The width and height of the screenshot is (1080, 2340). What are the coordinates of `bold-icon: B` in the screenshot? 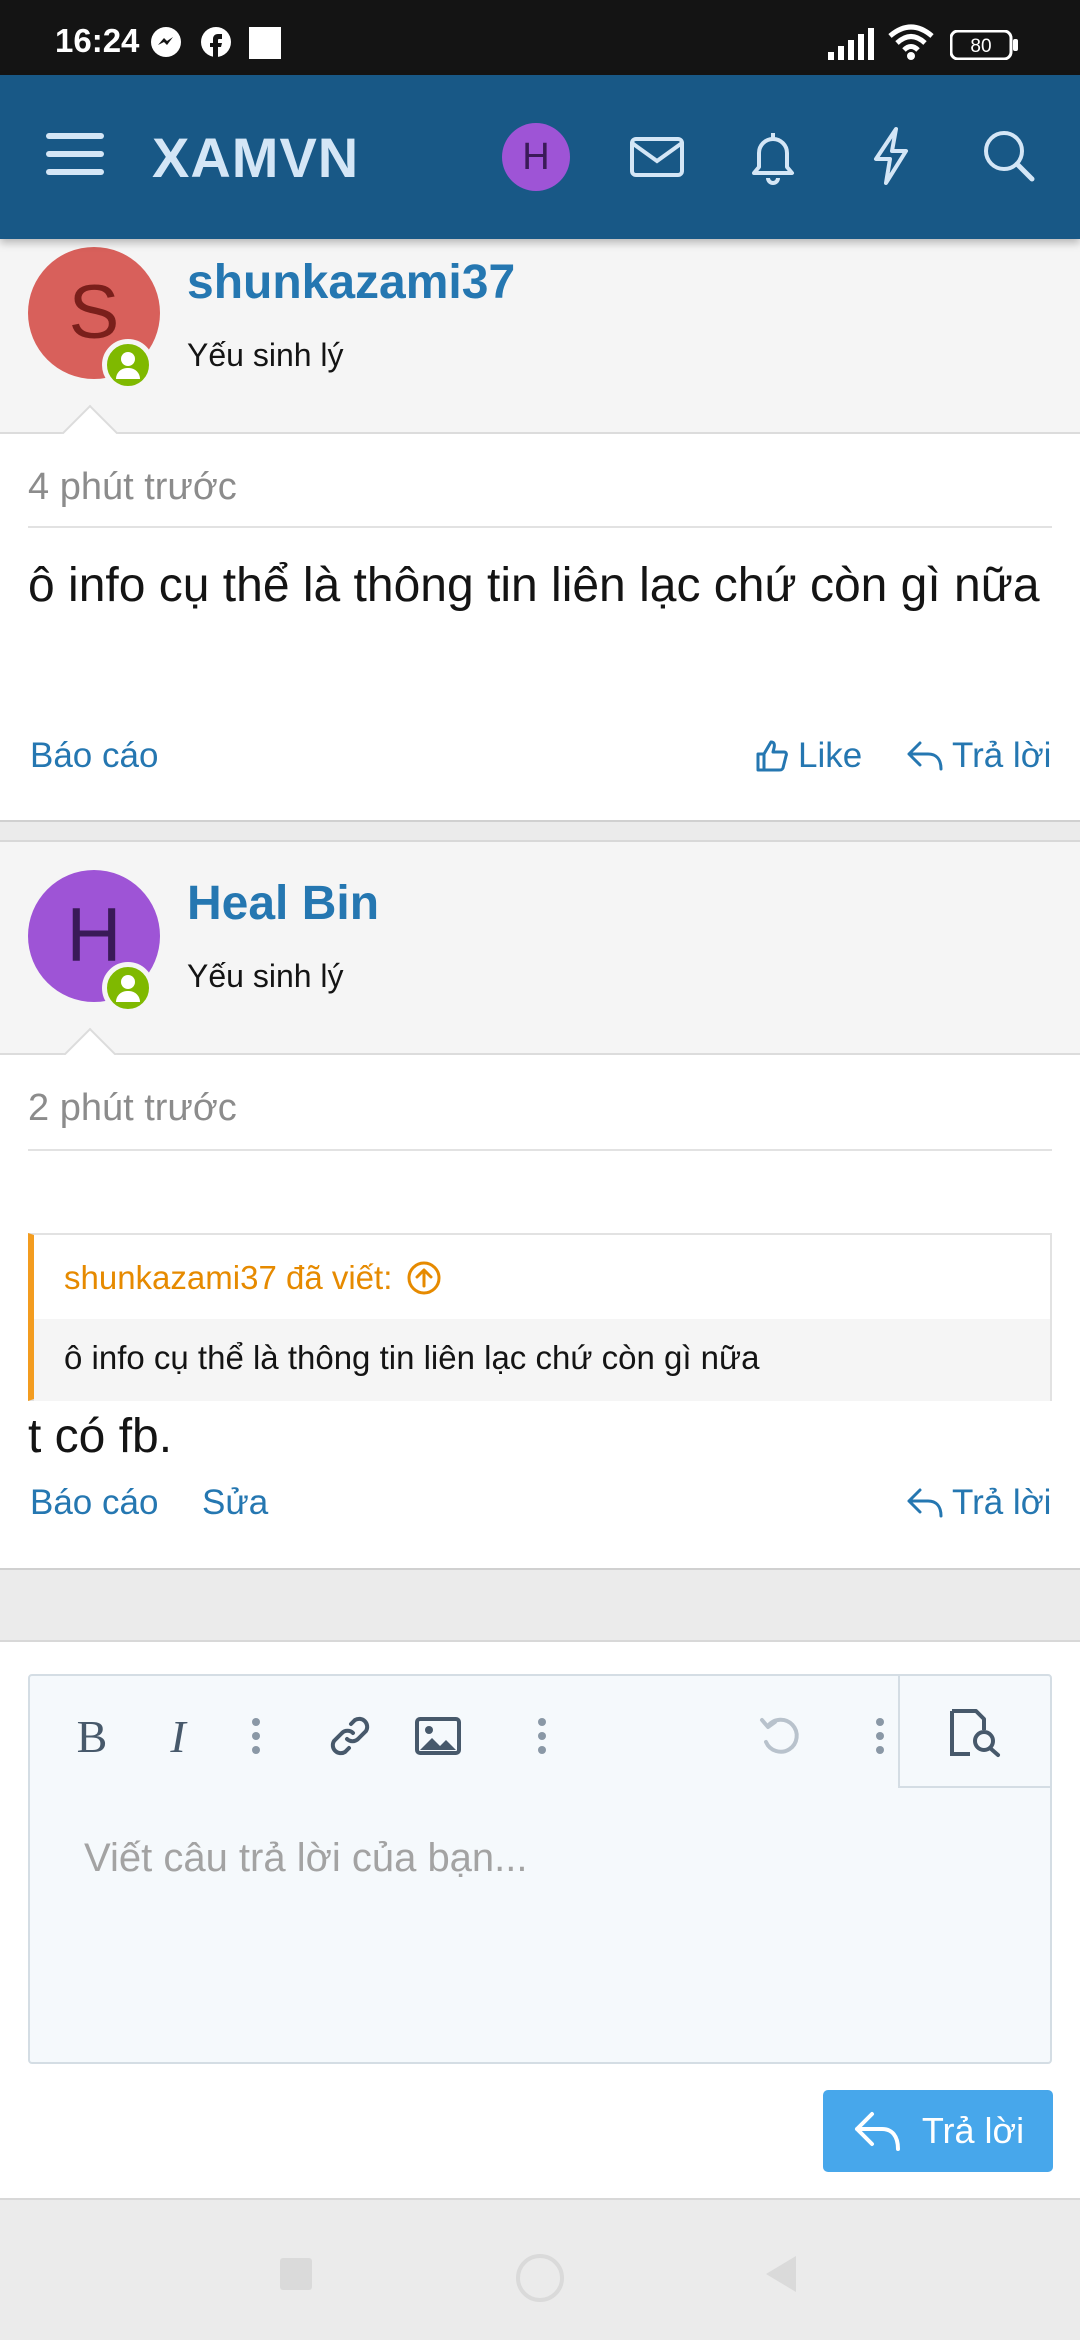 It's located at (92, 1736).